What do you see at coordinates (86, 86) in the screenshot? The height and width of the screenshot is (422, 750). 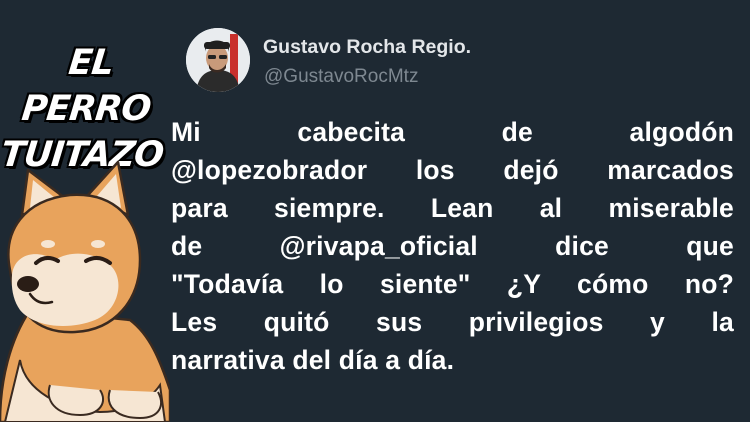 I see `brand-title-line-1: EL PERRO` at bounding box center [86, 86].